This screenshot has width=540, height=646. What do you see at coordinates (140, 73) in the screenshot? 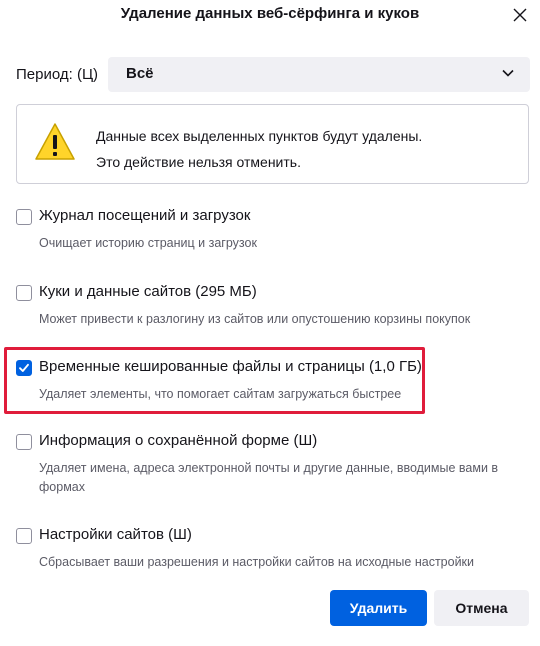
I see `period-selected-value: Всё` at bounding box center [140, 73].